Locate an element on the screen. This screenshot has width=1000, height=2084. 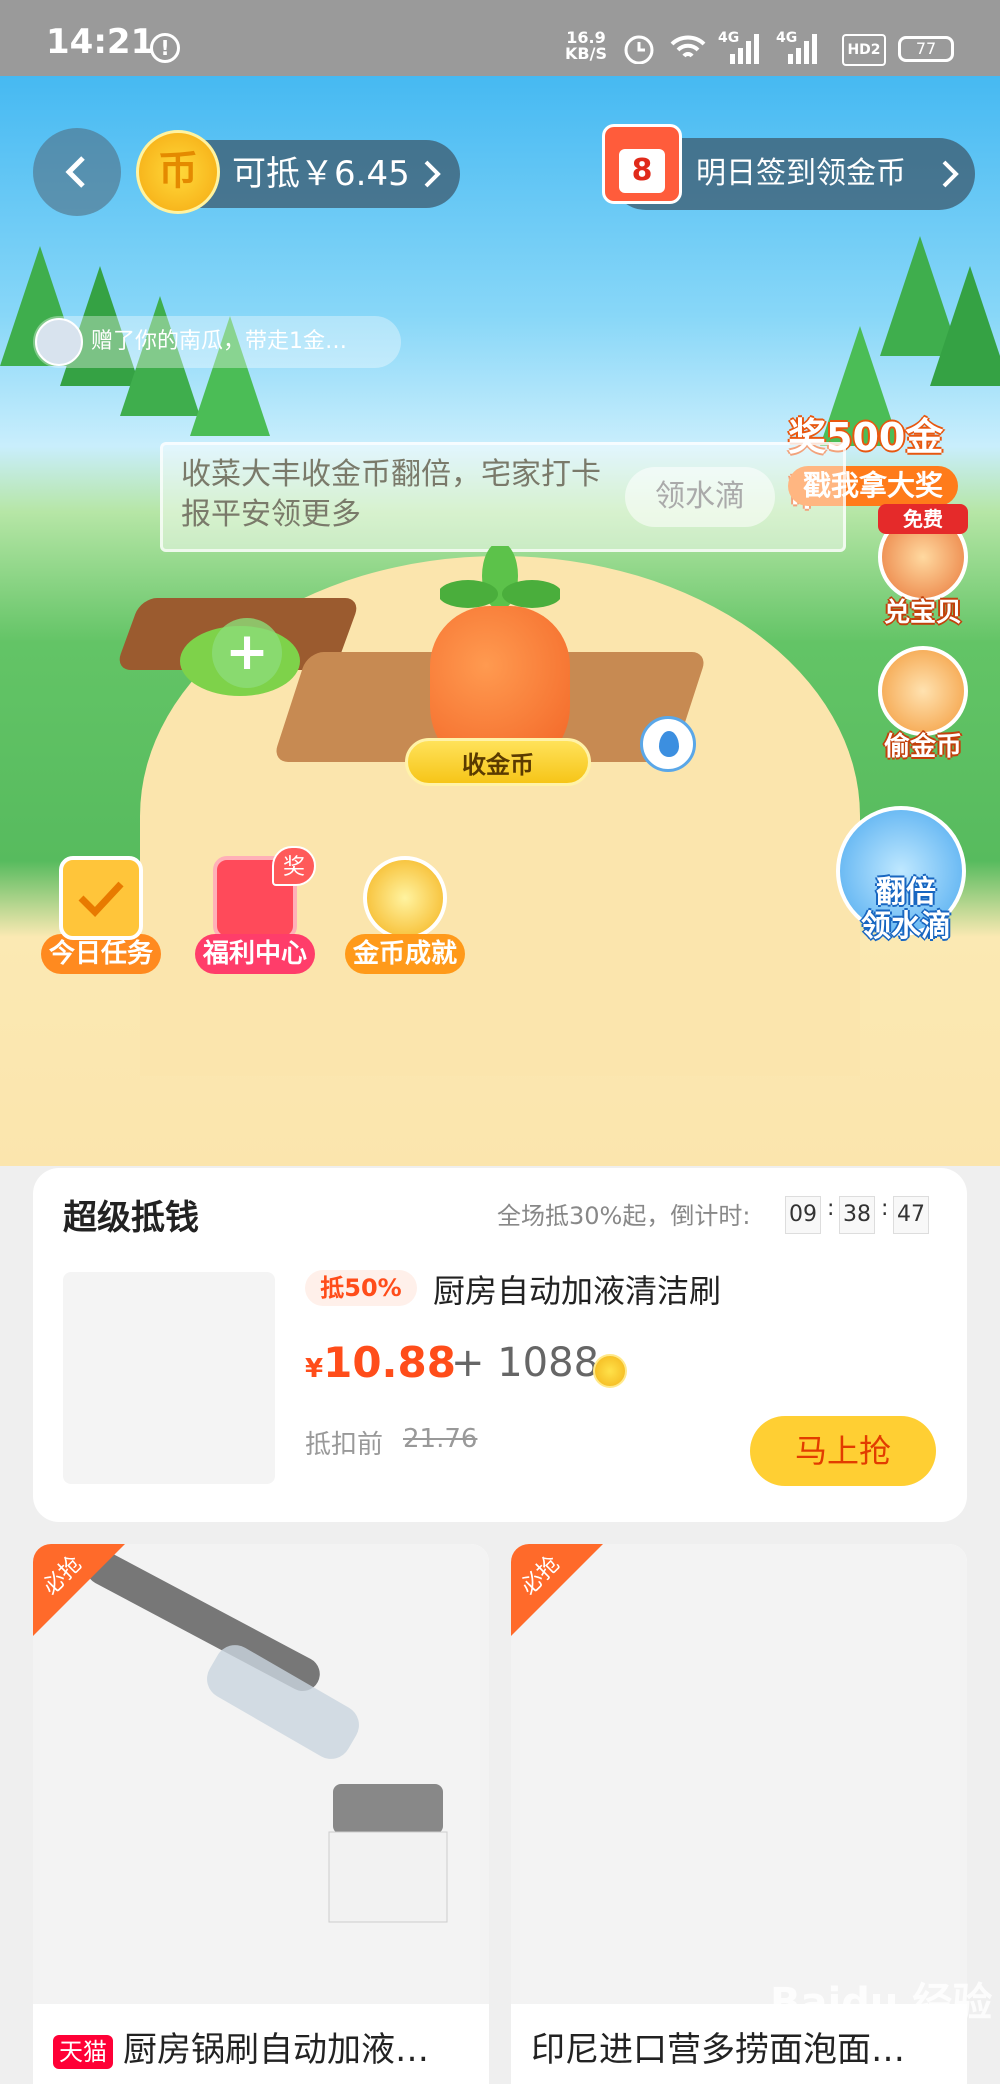
original-price-label: 抵扣前 is located at coordinates (344, 1445).